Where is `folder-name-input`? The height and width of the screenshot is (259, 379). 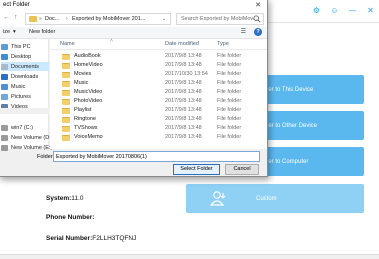
folder-name-input is located at coordinates (156, 156).